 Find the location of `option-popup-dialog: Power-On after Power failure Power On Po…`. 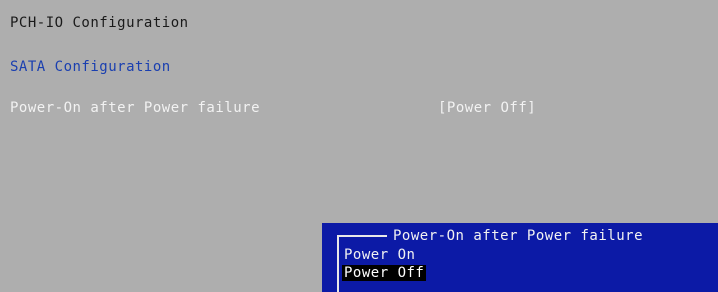

option-popup-dialog: Power-On after Power failure Power On Po… is located at coordinates (520, 257).